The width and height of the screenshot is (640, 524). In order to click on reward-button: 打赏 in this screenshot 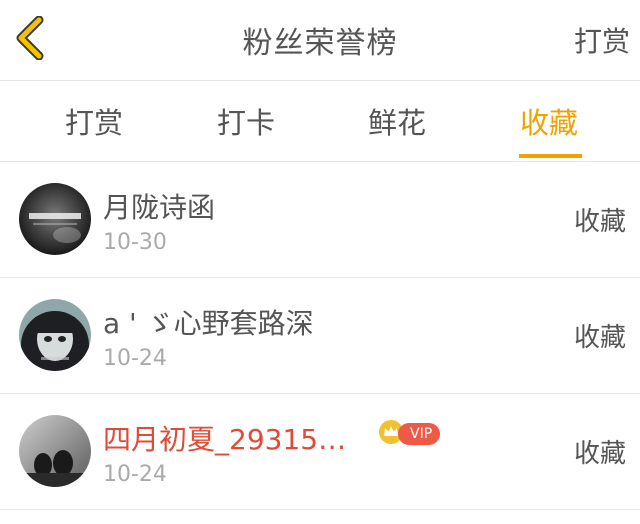, I will do `click(602, 40)`.